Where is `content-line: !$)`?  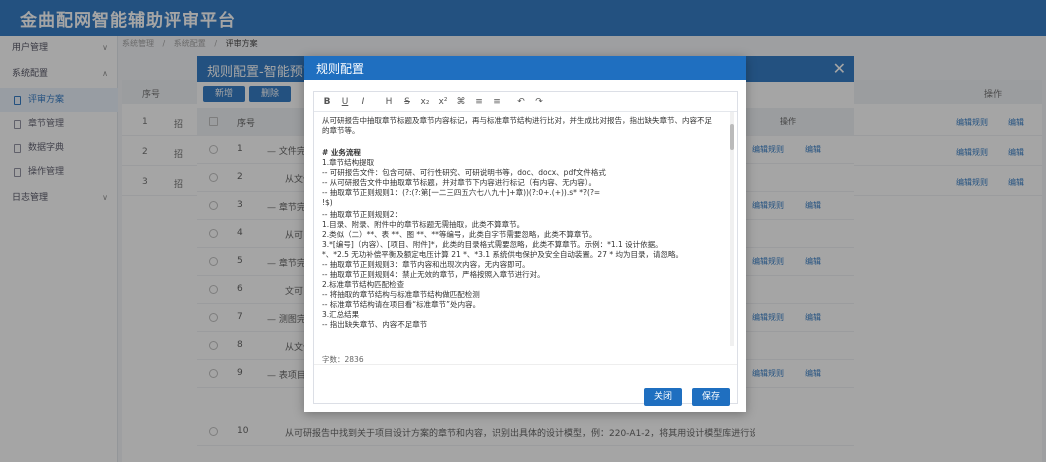 content-line: !$) is located at coordinates (327, 202).